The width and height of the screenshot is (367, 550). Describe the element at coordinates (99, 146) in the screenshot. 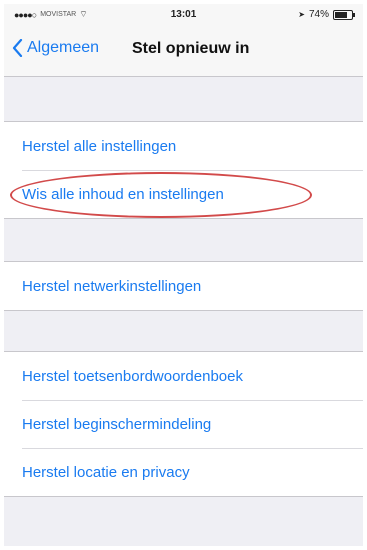

I see `reset-all-settings-label: Herstel alle instellingen` at that location.